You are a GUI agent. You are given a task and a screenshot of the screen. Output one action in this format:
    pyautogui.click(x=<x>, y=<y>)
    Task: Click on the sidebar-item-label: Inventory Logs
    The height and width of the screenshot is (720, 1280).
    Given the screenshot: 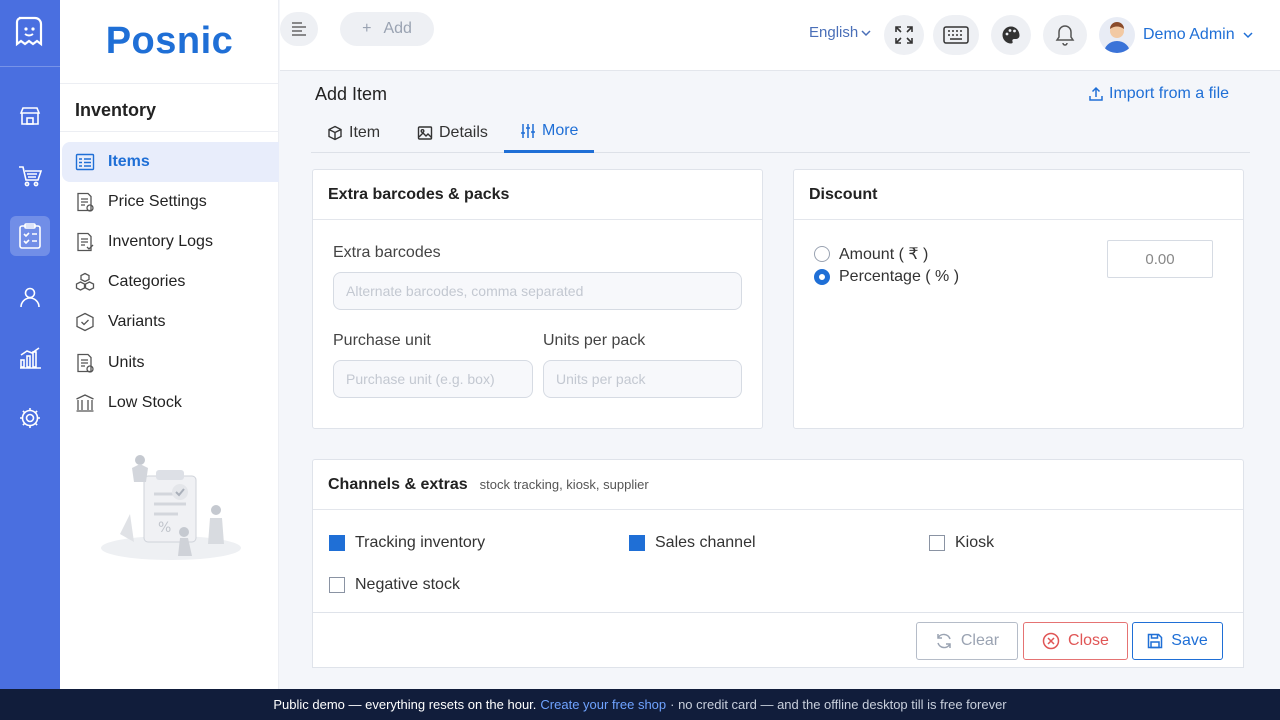 What is the action you would take?
    pyautogui.click(x=160, y=241)
    